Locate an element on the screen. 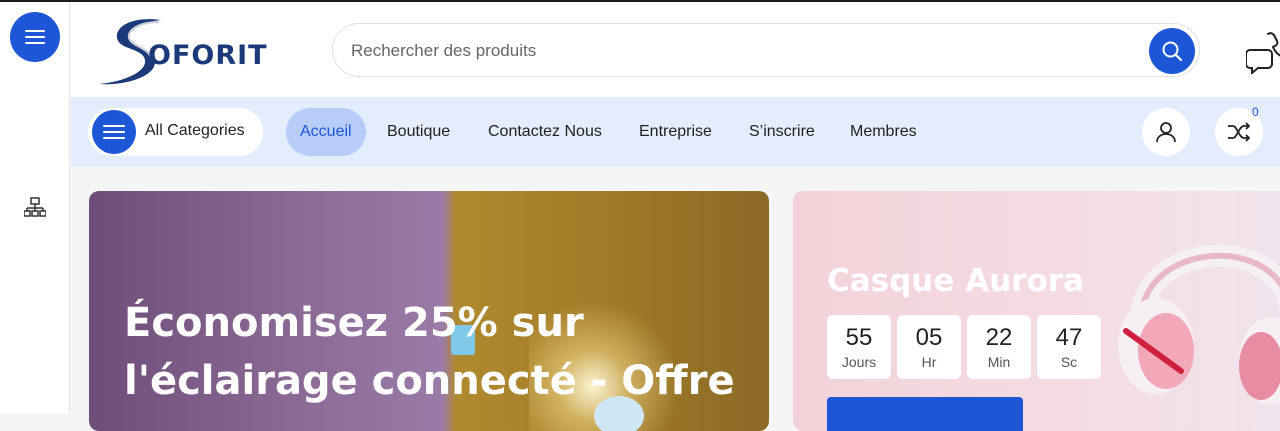 The height and width of the screenshot is (431, 1280). promo-title: Casque Aurora is located at coordinates (956, 281).